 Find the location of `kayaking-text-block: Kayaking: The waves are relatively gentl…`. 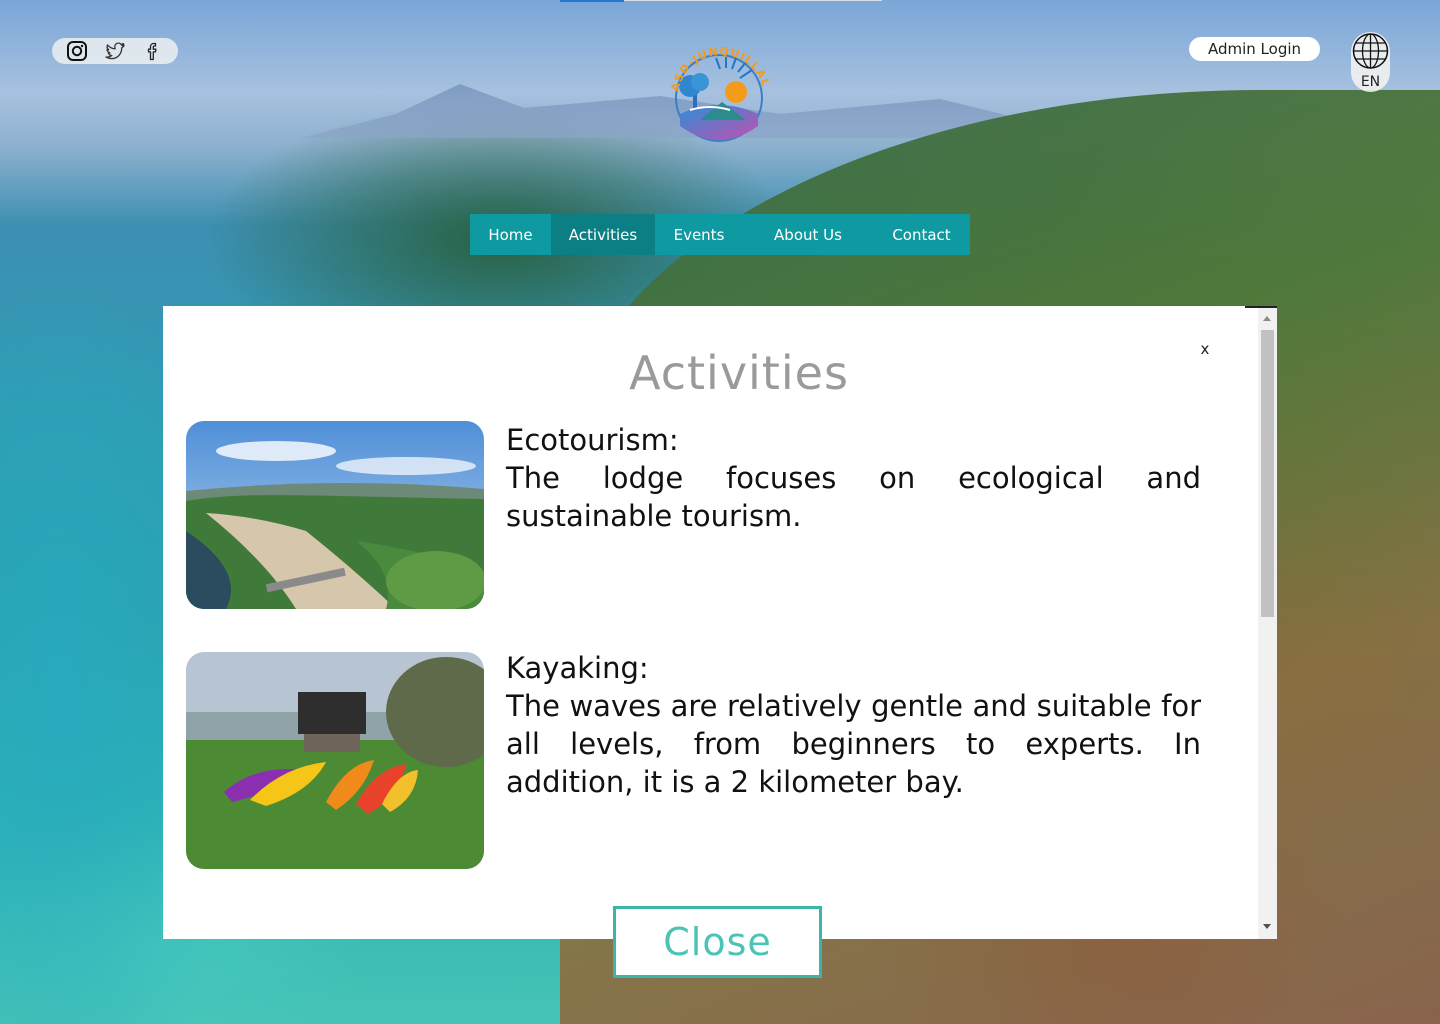

kayaking-text-block: Kayaking: The waves are relatively gentl… is located at coordinates (853, 725).